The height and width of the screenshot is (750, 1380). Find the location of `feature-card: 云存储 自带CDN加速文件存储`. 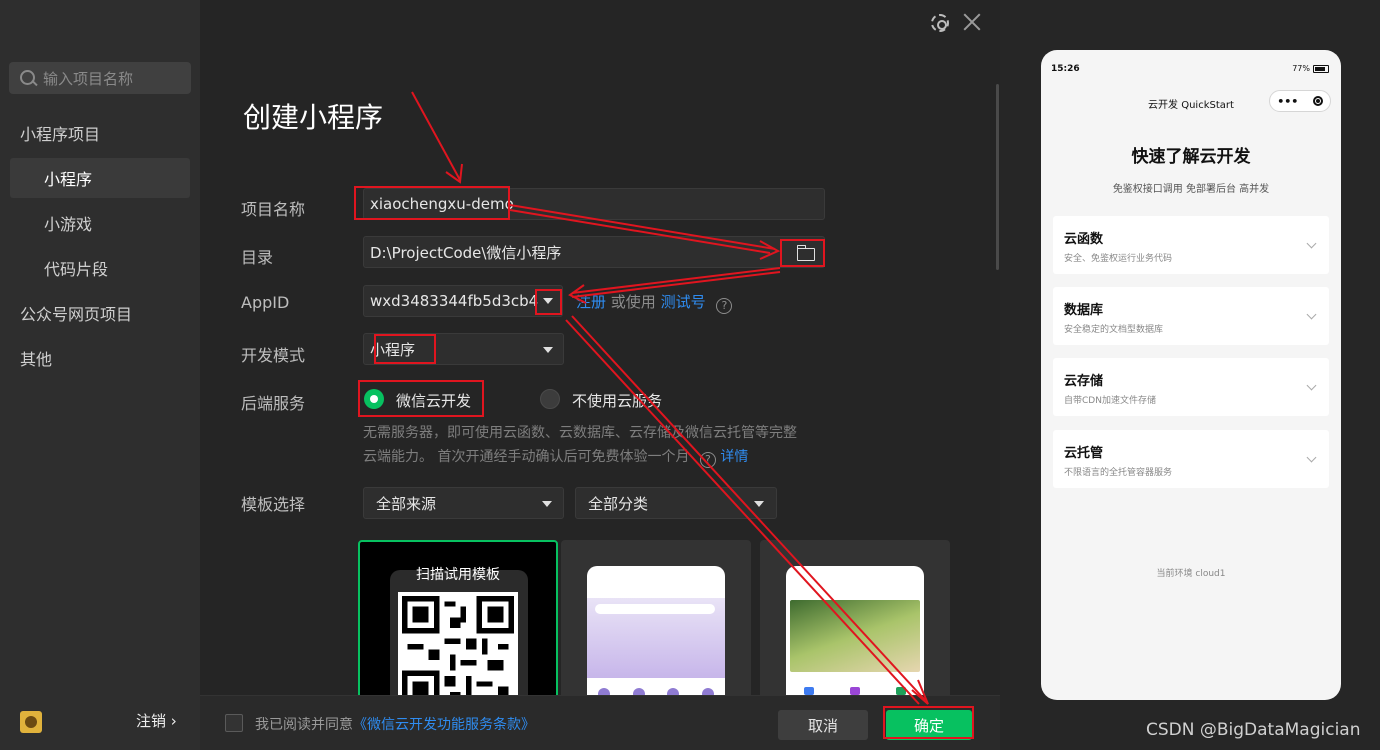

feature-card: 云存储 自带CDN加速文件存储 is located at coordinates (1191, 387).